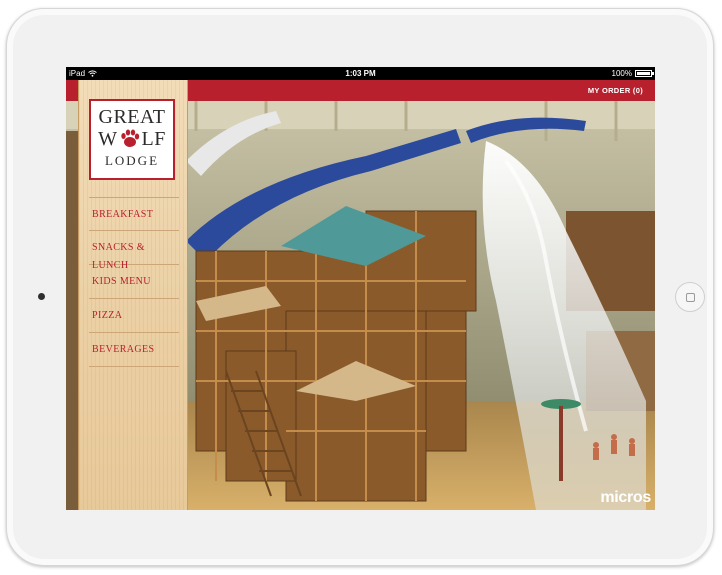 Image resolution: width=722 pixels, height=575 pixels. Describe the element at coordinates (41, 296) in the screenshot. I see `camera-icon` at that location.